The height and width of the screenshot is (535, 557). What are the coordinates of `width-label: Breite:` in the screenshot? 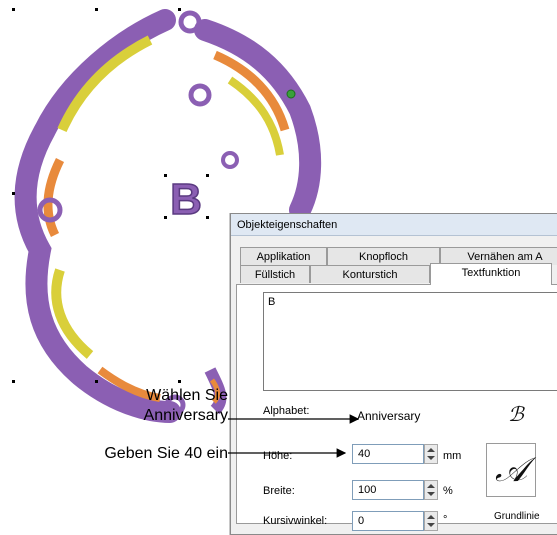 It's located at (279, 491).